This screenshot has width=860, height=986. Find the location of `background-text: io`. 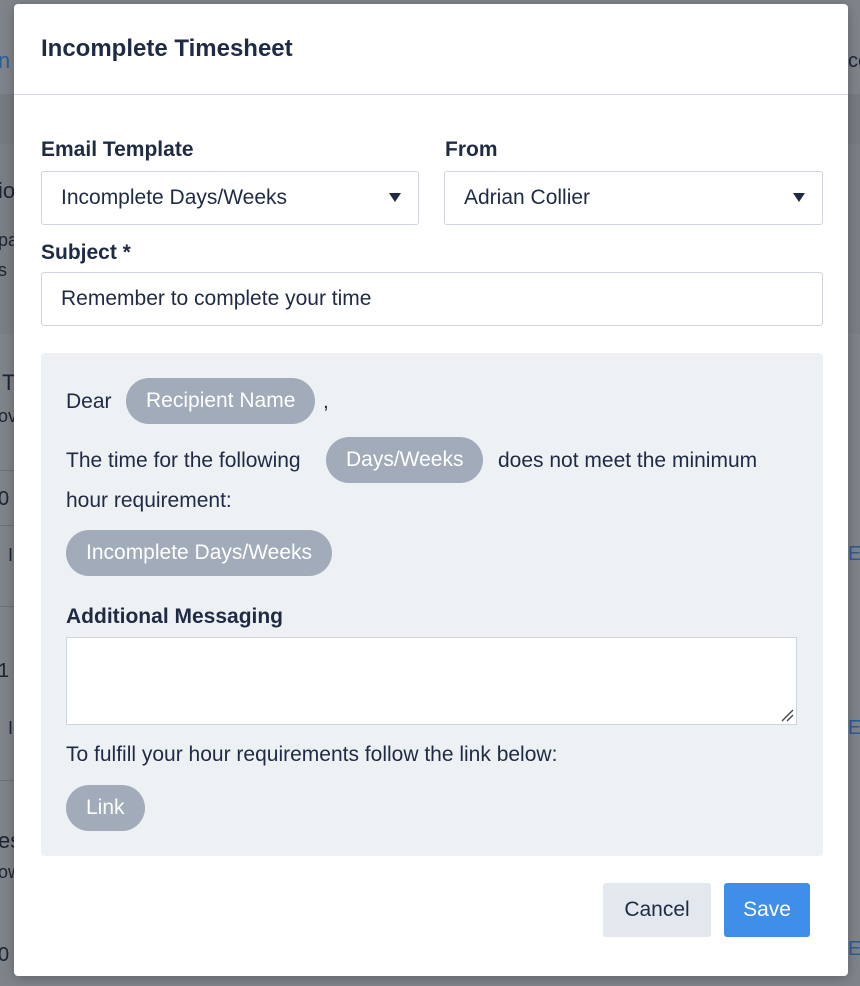

background-text: io is located at coordinates (8, 190).